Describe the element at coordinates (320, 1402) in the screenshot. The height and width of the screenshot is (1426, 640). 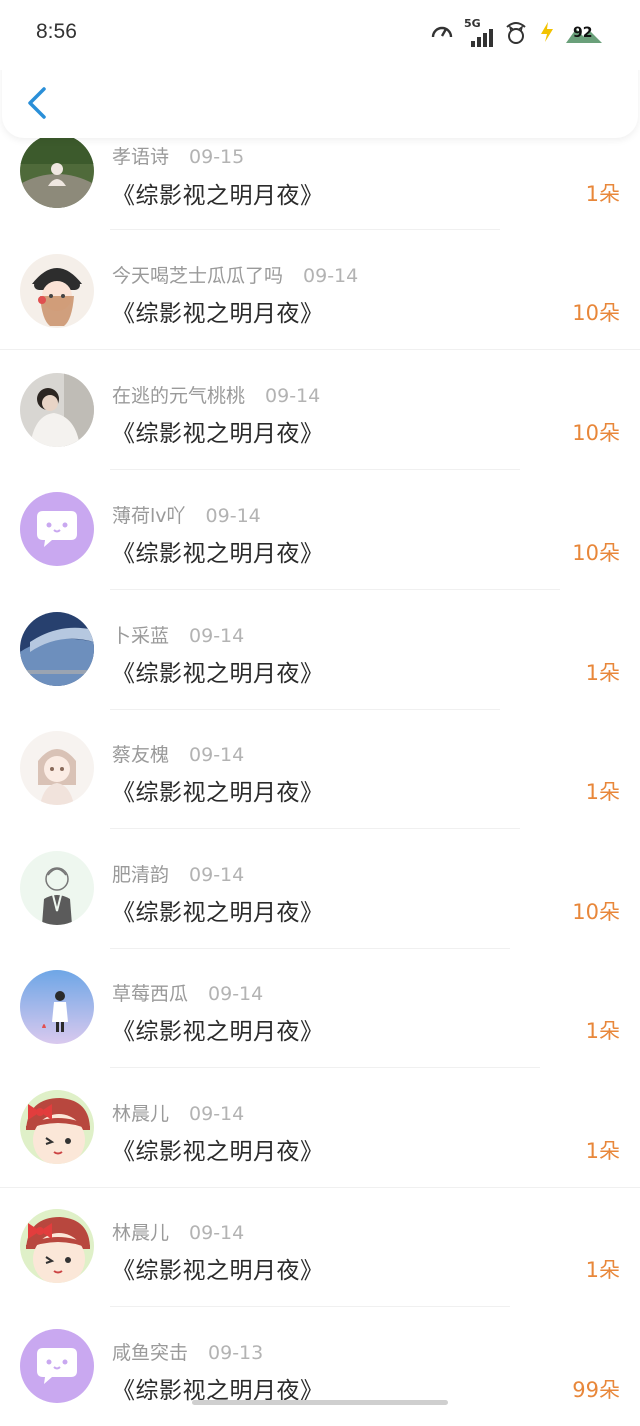
I see `home-indicator` at that location.